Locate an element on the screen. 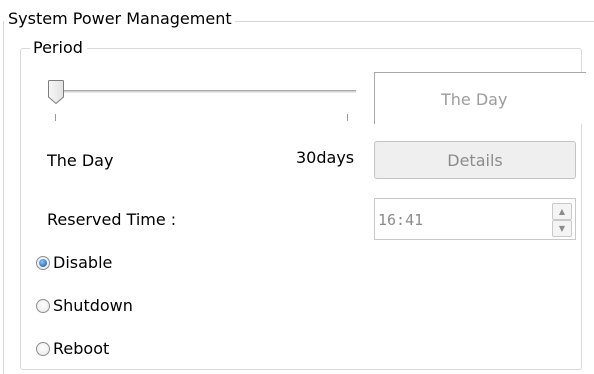 The width and height of the screenshot is (594, 374). reserved-time-value: 16:41 is located at coordinates (401, 220).